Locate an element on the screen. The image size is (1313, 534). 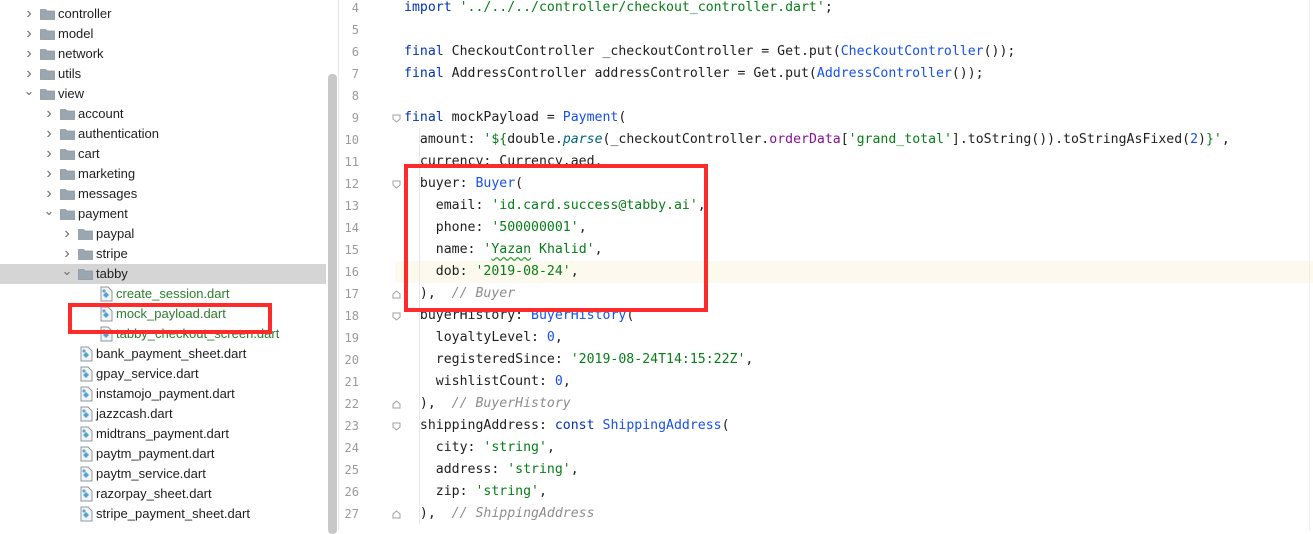
line-number: 19 is located at coordinates (351, 338).